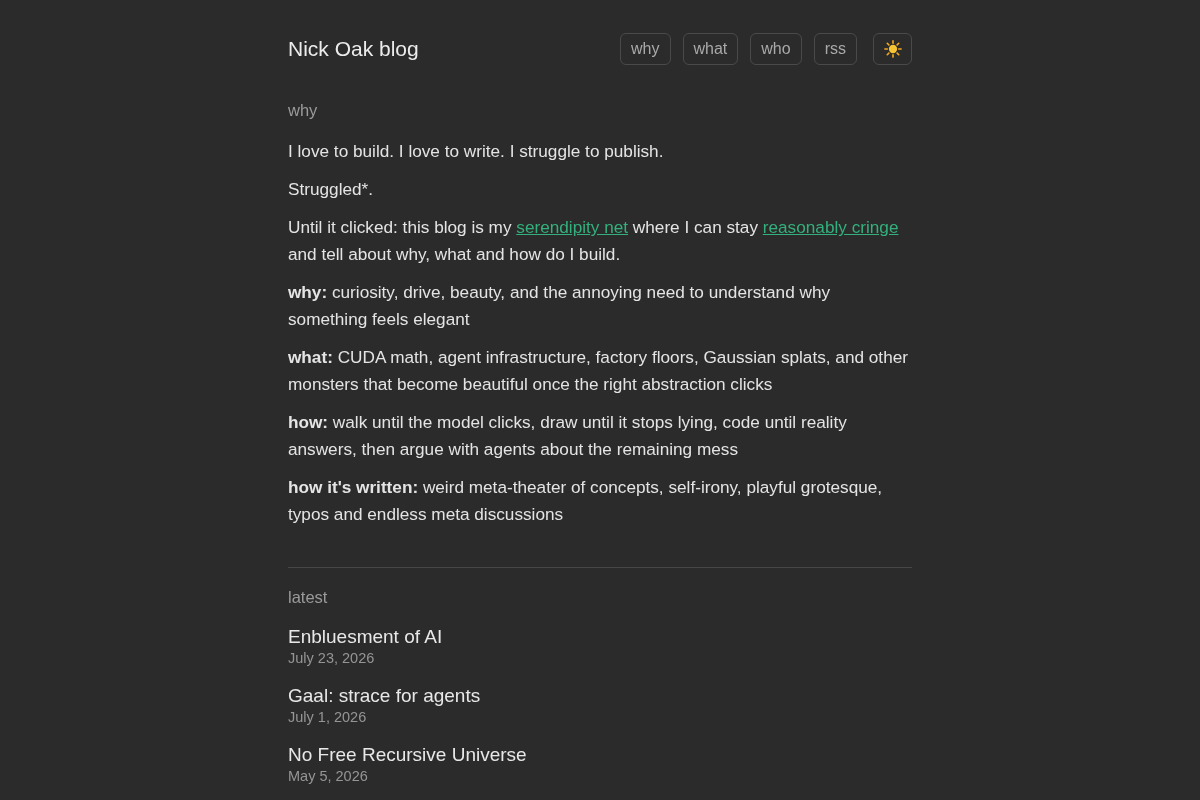 This screenshot has width=1200, height=800. I want to click on paragraph: I love to build. I love to write. I struggle to publish., so click(476, 151).